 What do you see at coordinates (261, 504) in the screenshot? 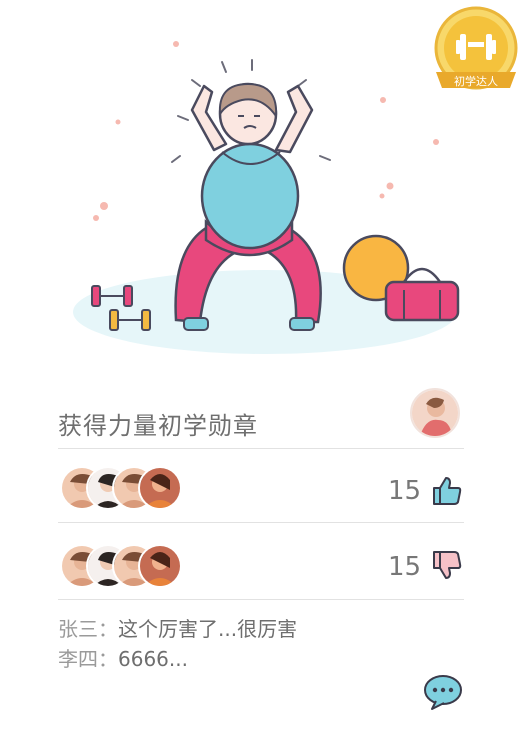
I see `likes-row: 15` at bounding box center [261, 504].